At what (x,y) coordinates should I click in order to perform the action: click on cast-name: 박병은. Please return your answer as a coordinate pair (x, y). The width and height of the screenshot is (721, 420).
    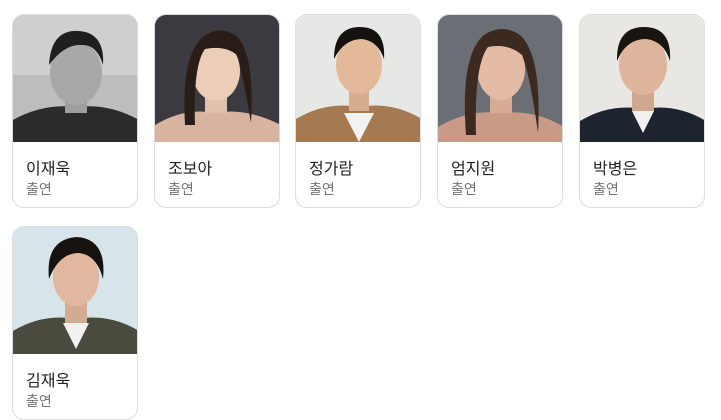
    Looking at the image, I should click on (615, 168).